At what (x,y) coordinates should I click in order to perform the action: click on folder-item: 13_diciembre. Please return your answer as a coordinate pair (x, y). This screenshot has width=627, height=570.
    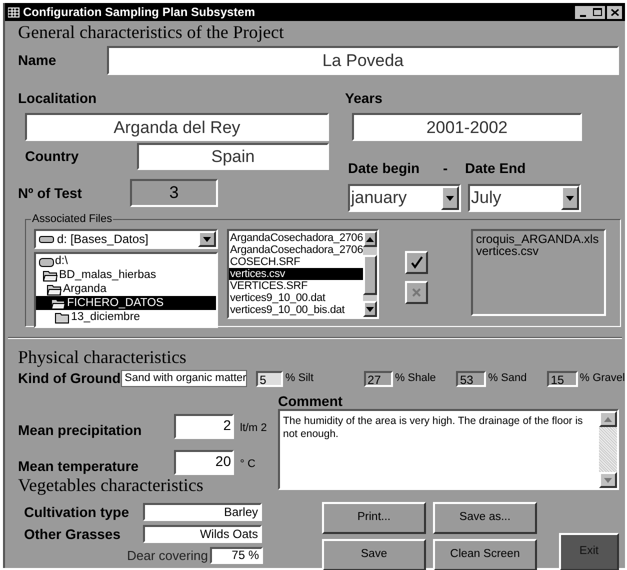
    Looking at the image, I should click on (105, 317).